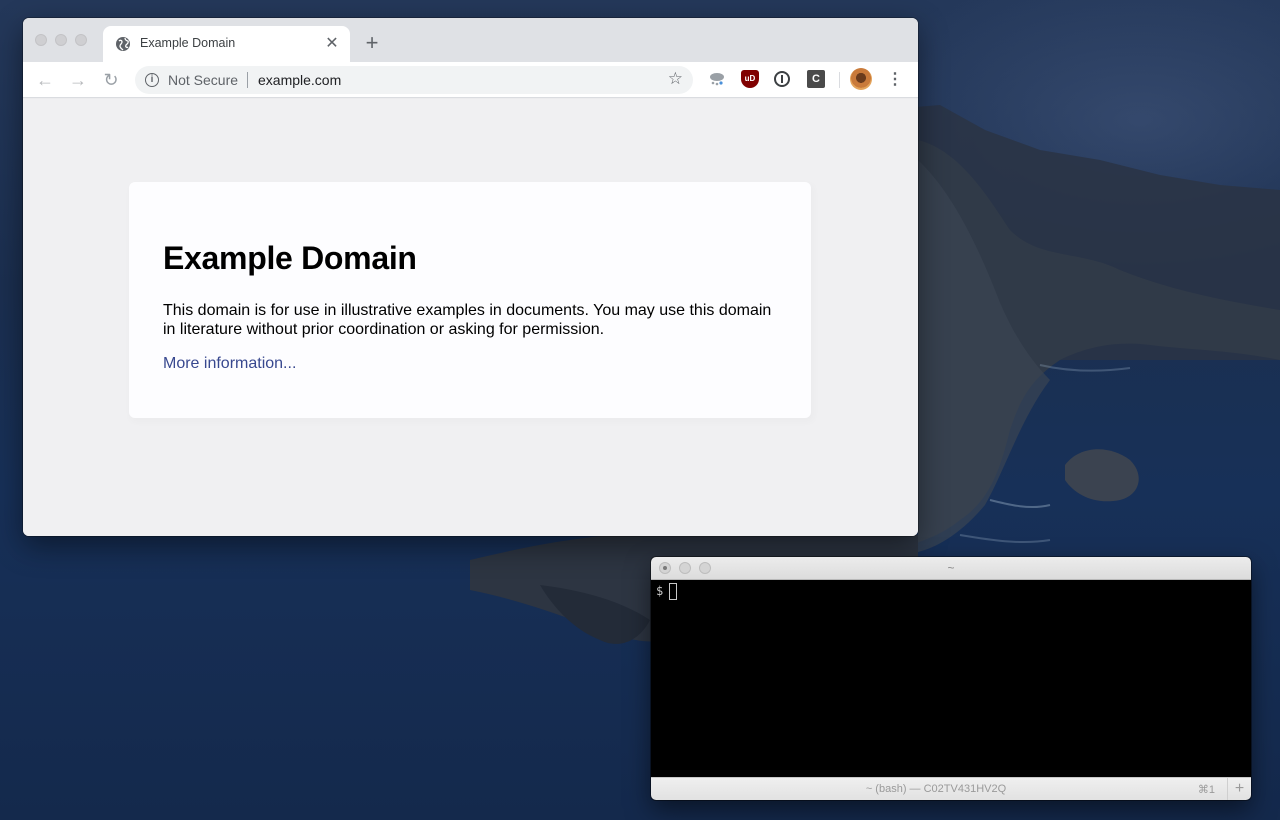  I want to click on reload-icon: ↻, so click(111, 80).